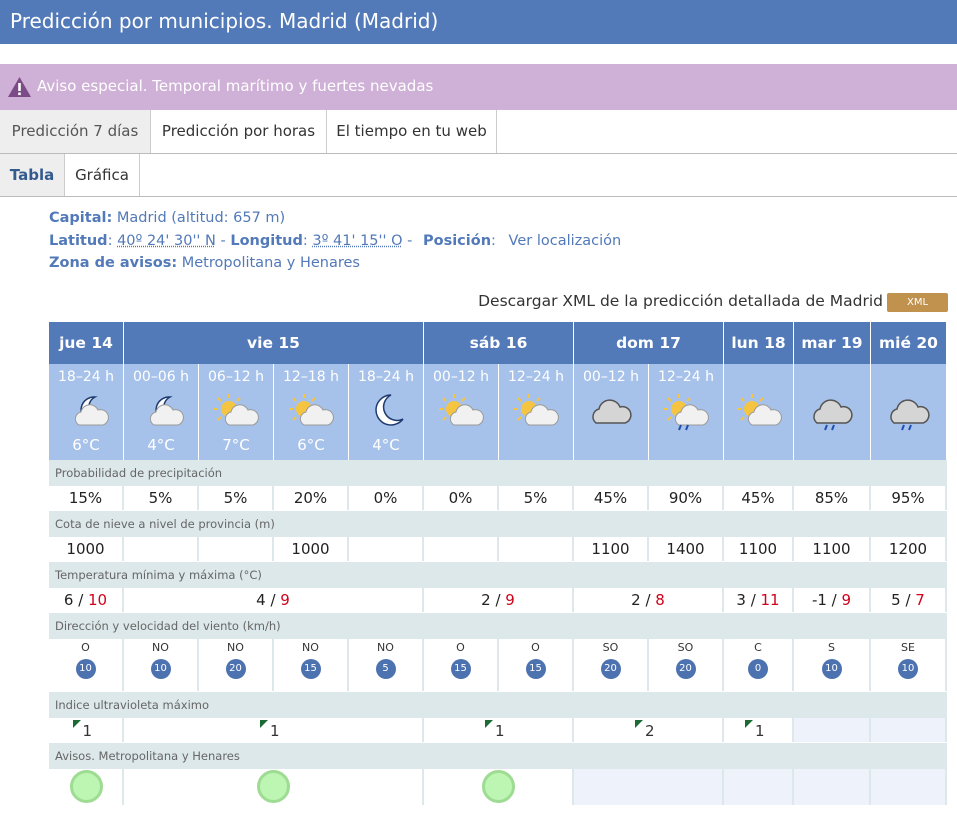 The image size is (957, 815). Describe the element at coordinates (311, 377) in the screenshot. I see `period-time: 12–18 h` at that location.